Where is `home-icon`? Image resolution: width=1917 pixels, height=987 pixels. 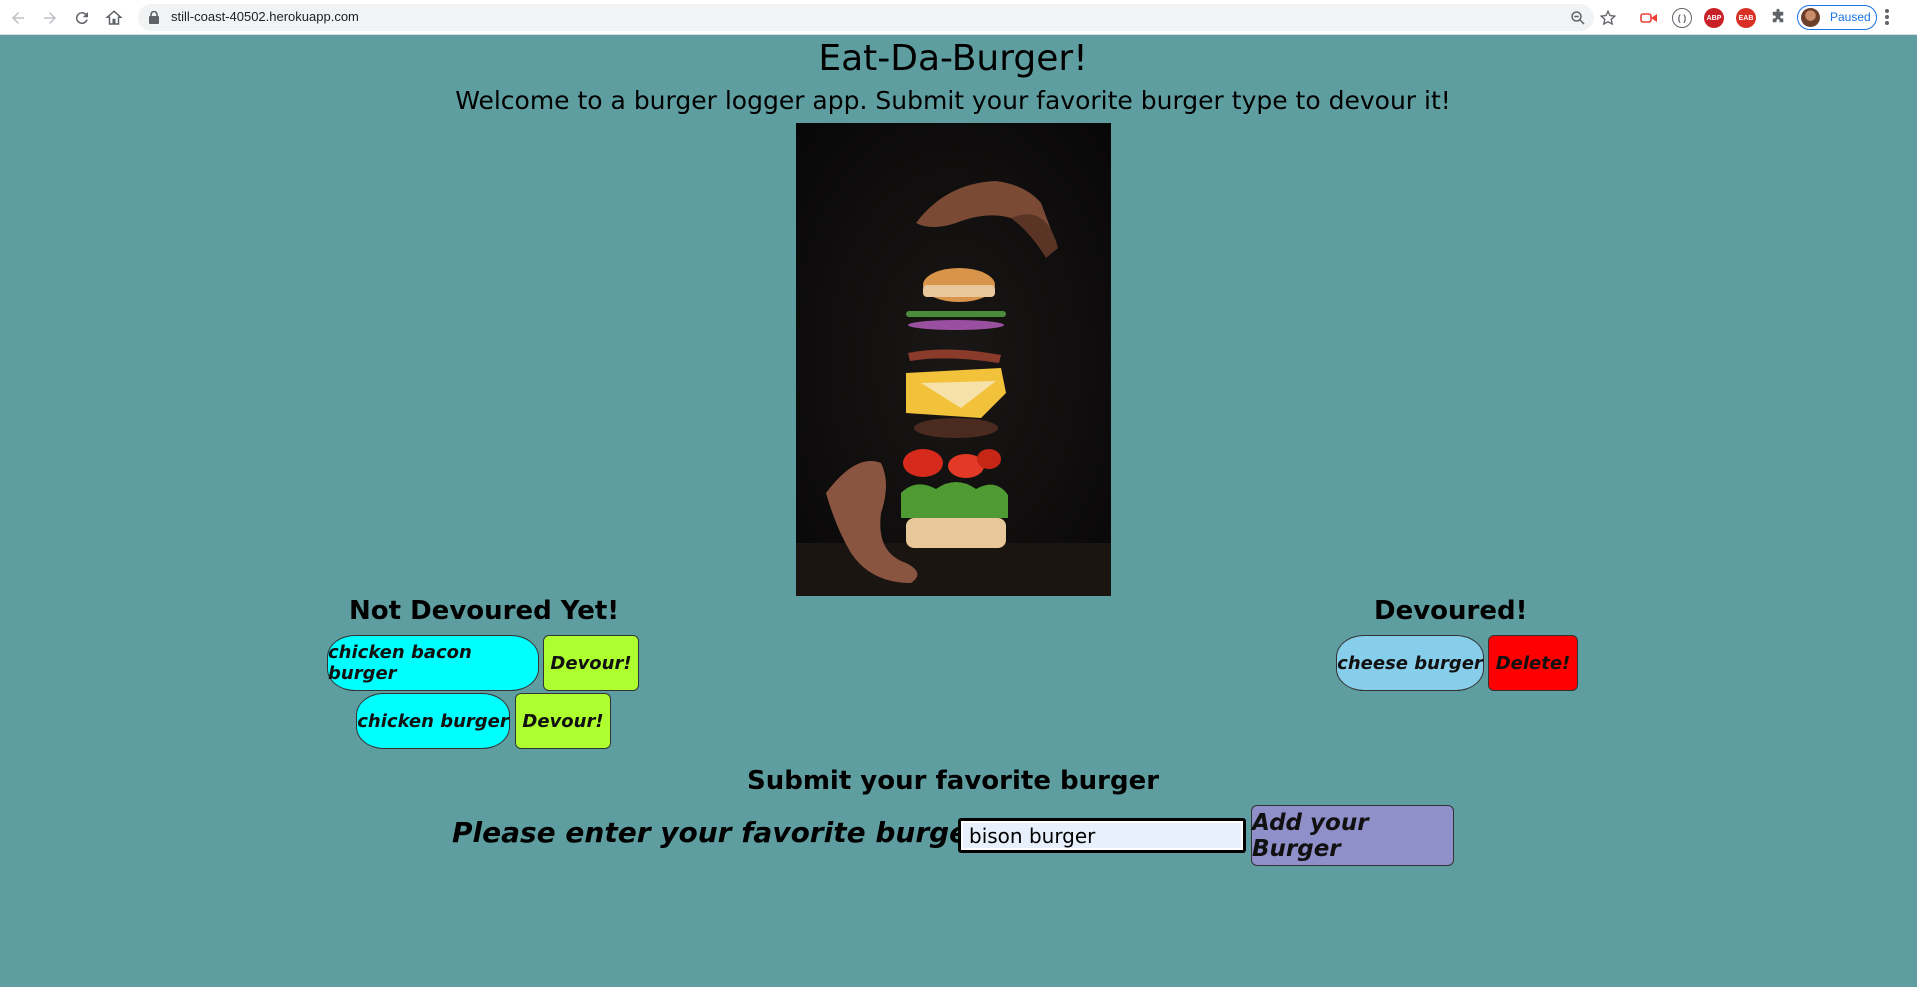
home-icon is located at coordinates (114, 17).